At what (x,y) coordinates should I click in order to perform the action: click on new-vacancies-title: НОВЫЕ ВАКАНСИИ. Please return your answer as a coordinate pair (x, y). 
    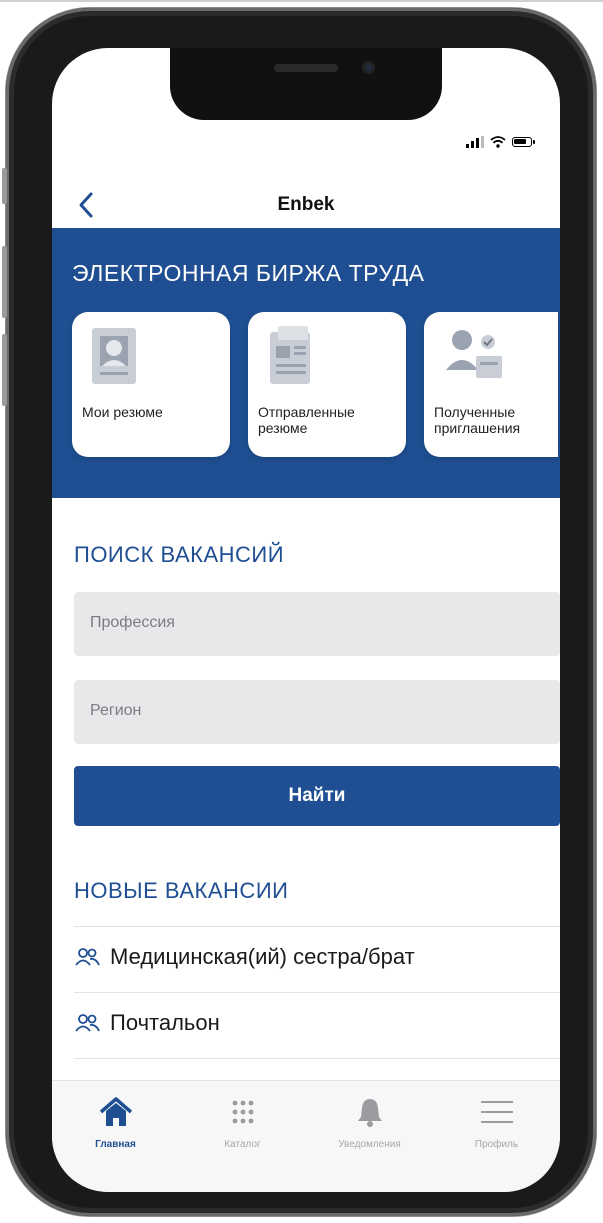
    Looking at the image, I should click on (181, 890).